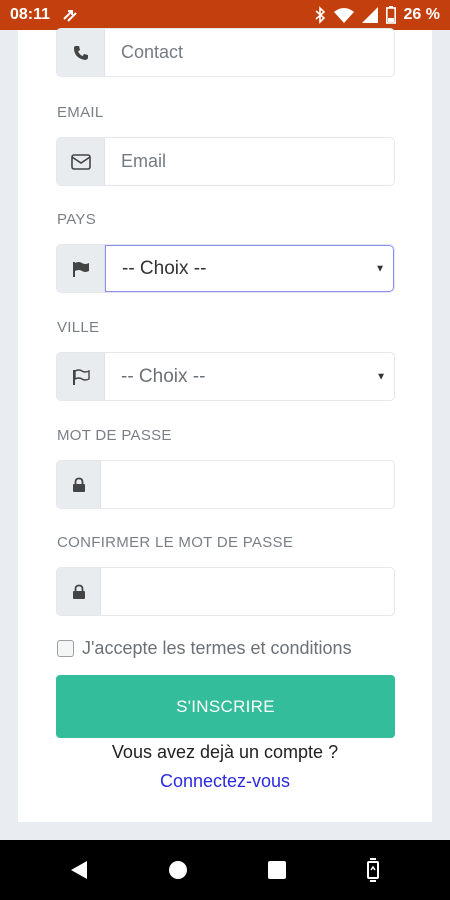 The height and width of the screenshot is (900, 450). I want to click on ville-label: VILLE, so click(78, 327).